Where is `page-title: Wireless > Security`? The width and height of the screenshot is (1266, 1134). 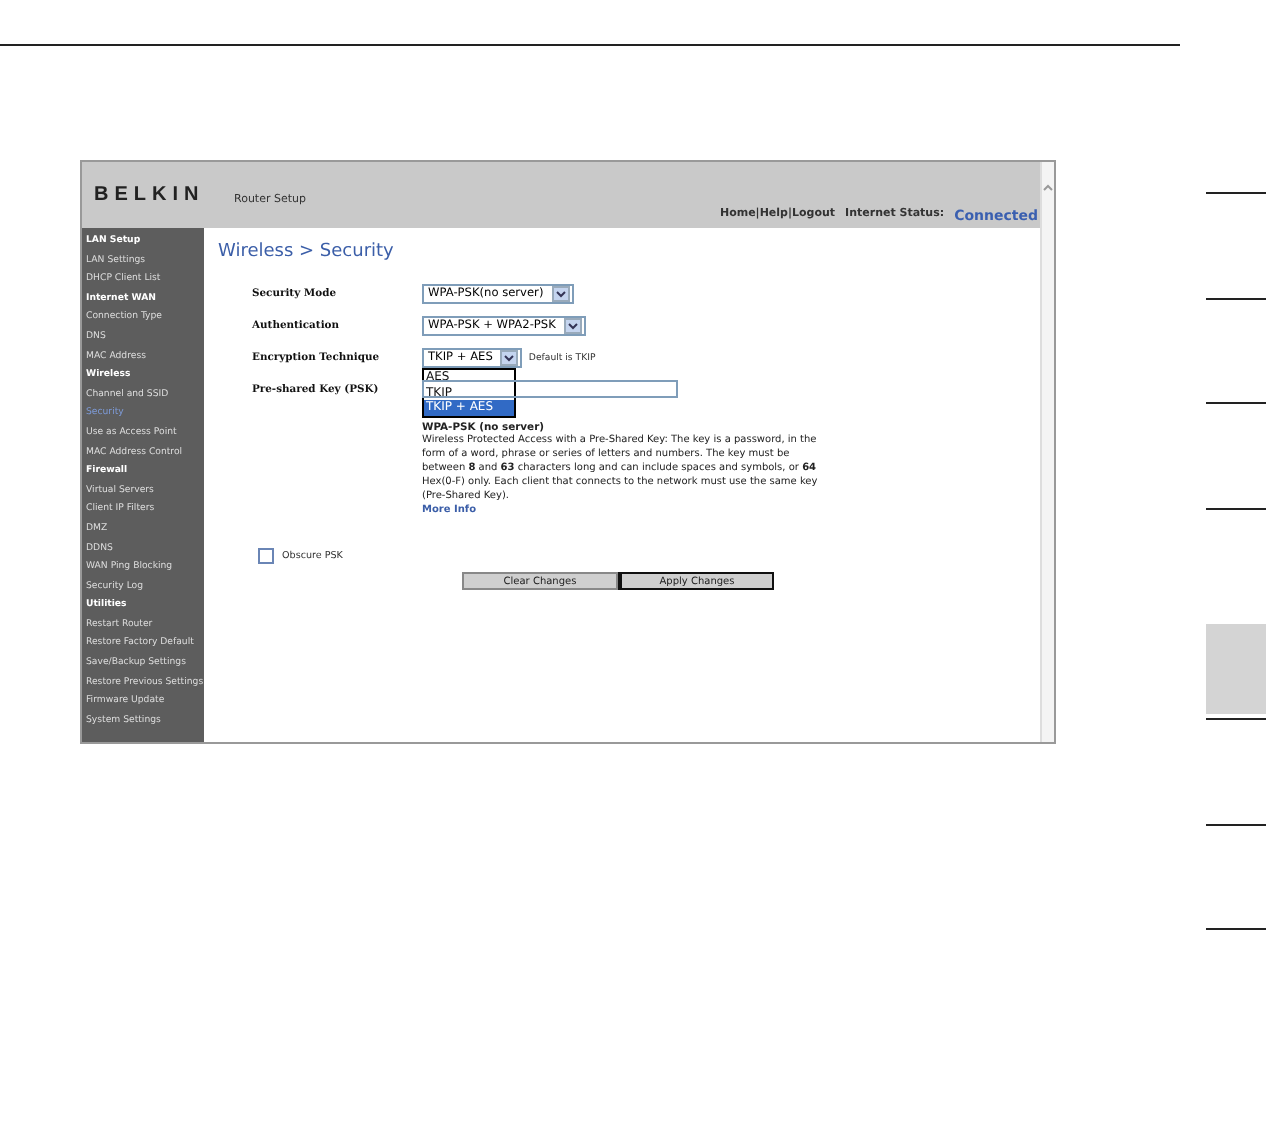 page-title: Wireless > Security is located at coordinates (307, 252).